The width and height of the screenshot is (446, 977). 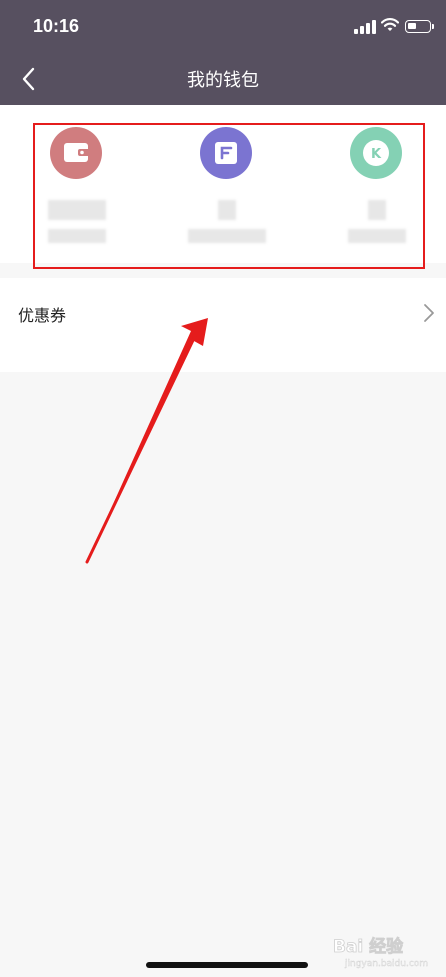 What do you see at coordinates (56, 26) in the screenshot?
I see `status-time: 10:16` at bounding box center [56, 26].